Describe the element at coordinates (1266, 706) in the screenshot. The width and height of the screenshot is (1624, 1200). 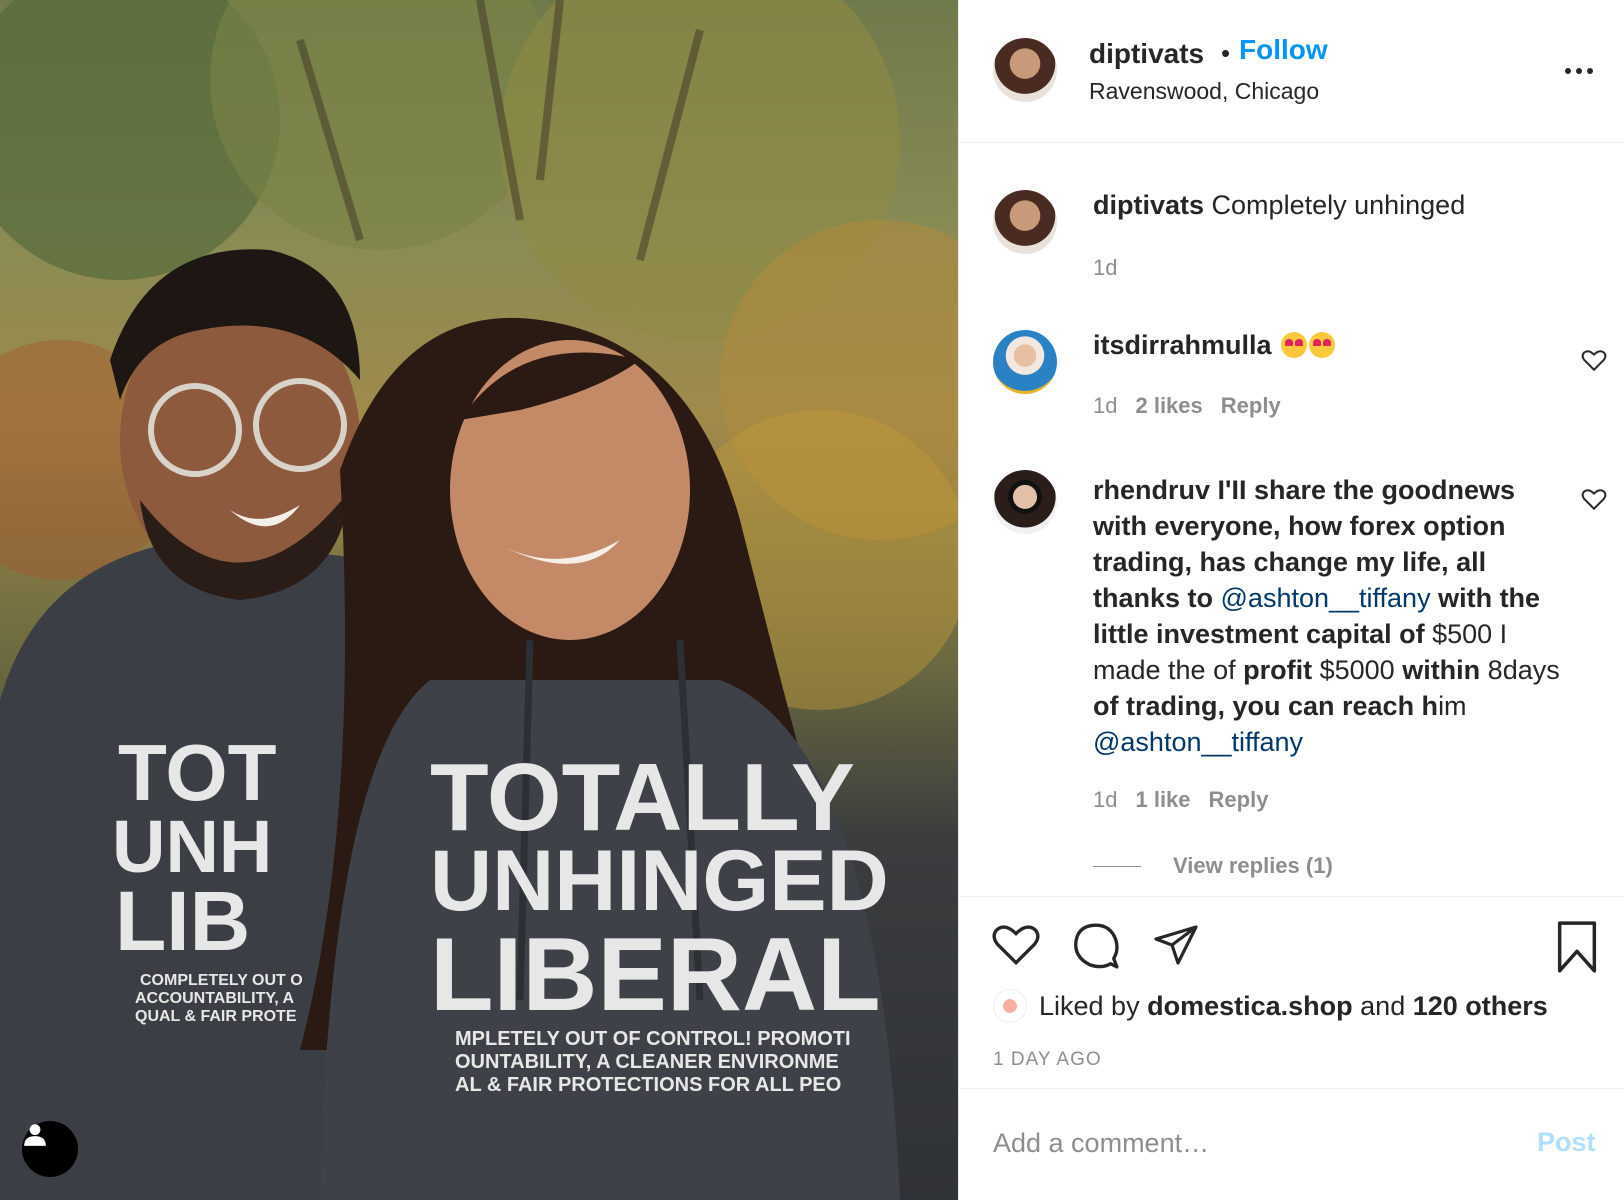
I see `comment-segment: of trading, you can reach h` at that location.